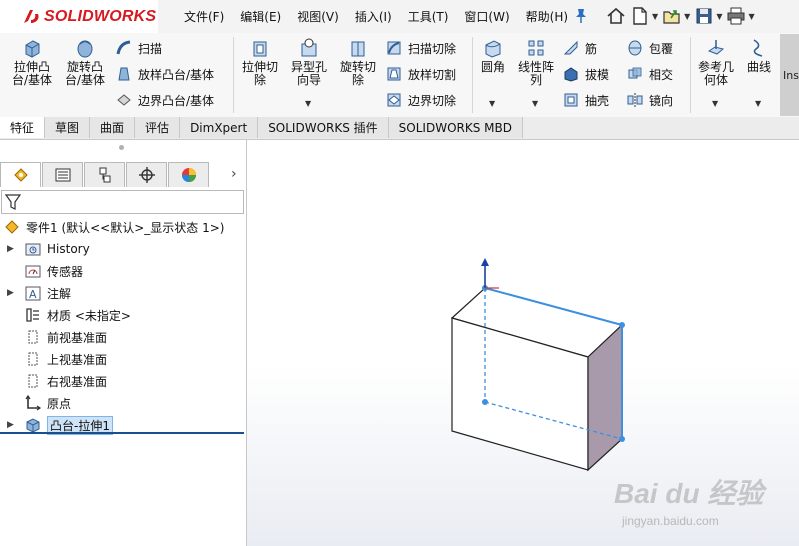  Describe the element at coordinates (358, 62) in the screenshot. I see `revolve-cut-button: 旋转切 除` at that location.